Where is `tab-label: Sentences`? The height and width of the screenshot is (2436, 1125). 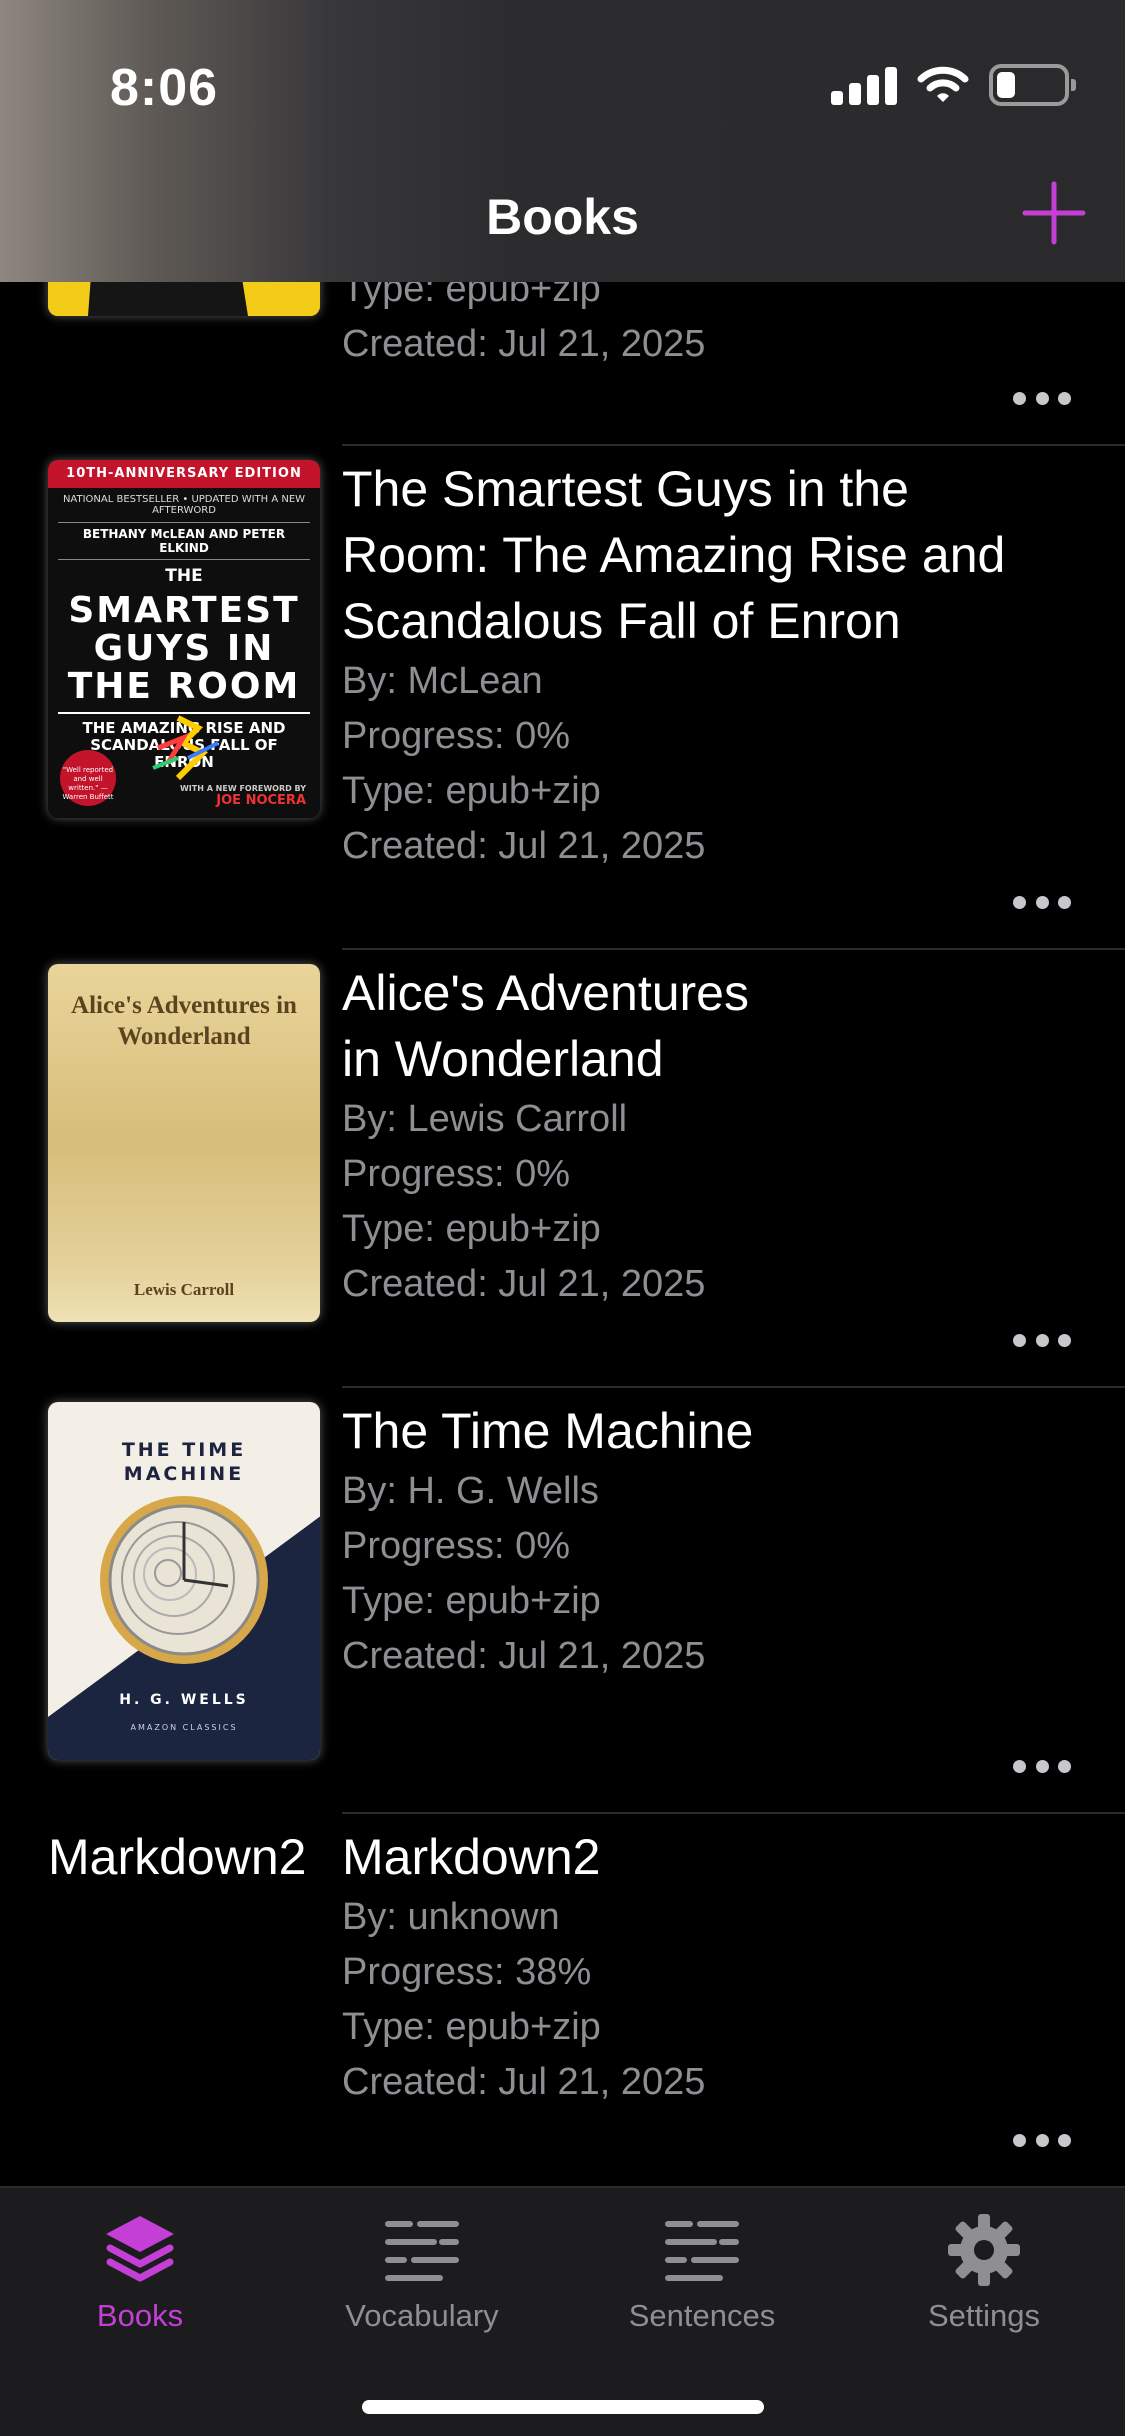
tab-label: Sentences is located at coordinates (702, 2315).